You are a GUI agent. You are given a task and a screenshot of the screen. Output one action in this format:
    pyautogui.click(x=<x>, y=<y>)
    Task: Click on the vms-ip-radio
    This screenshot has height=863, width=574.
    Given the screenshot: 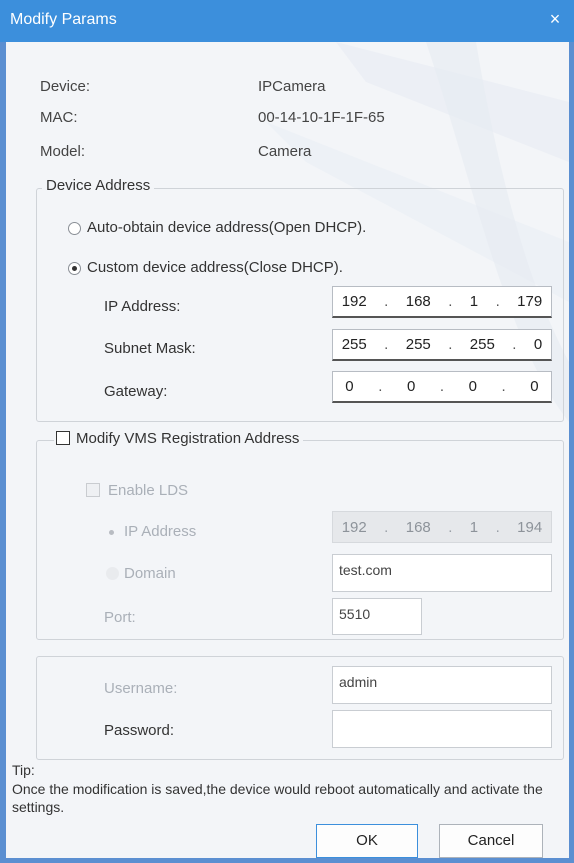 What is the action you would take?
    pyautogui.click(x=112, y=533)
    